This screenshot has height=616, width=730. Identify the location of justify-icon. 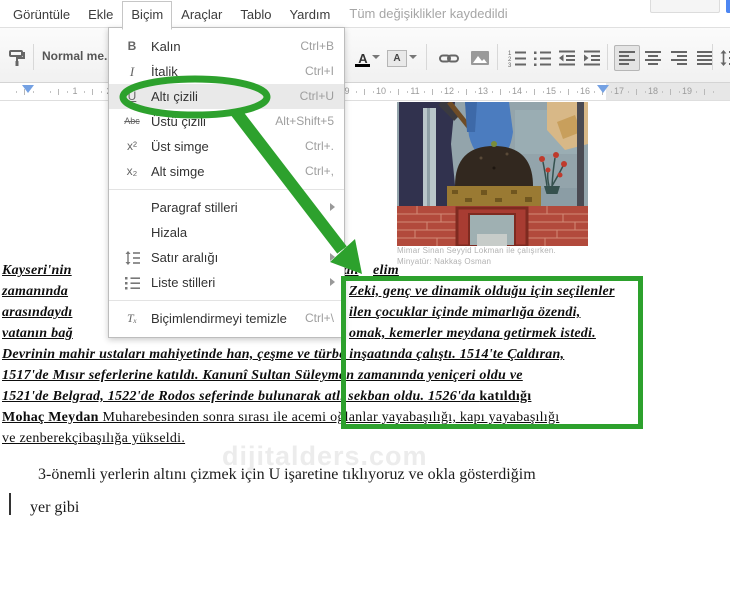
(705, 58).